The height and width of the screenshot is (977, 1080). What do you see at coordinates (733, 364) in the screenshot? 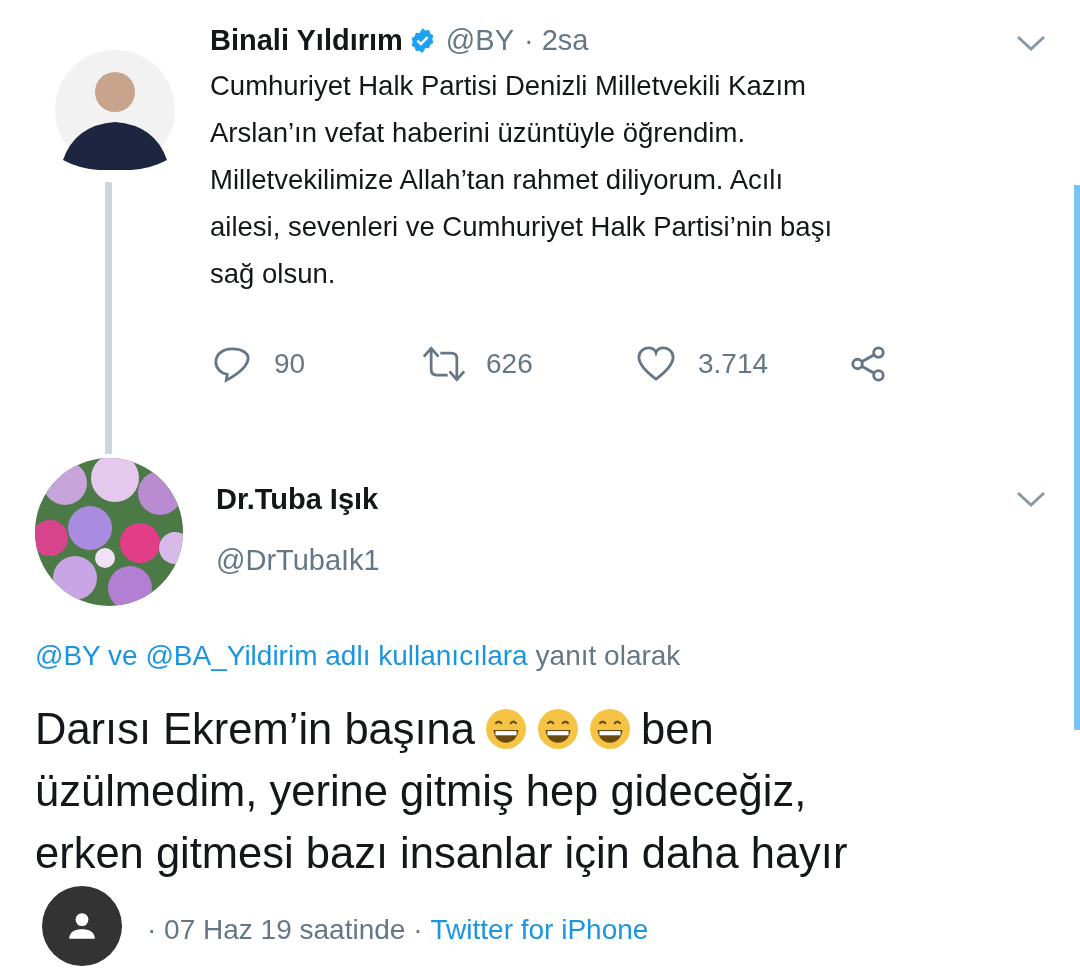
I see `action-count: 3.714` at bounding box center [733, 364].